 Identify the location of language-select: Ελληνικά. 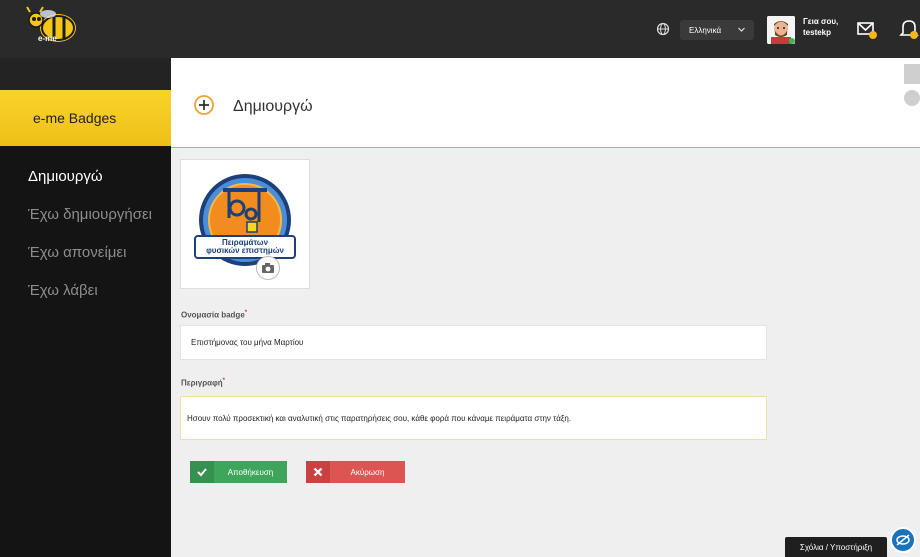
(717, 30).